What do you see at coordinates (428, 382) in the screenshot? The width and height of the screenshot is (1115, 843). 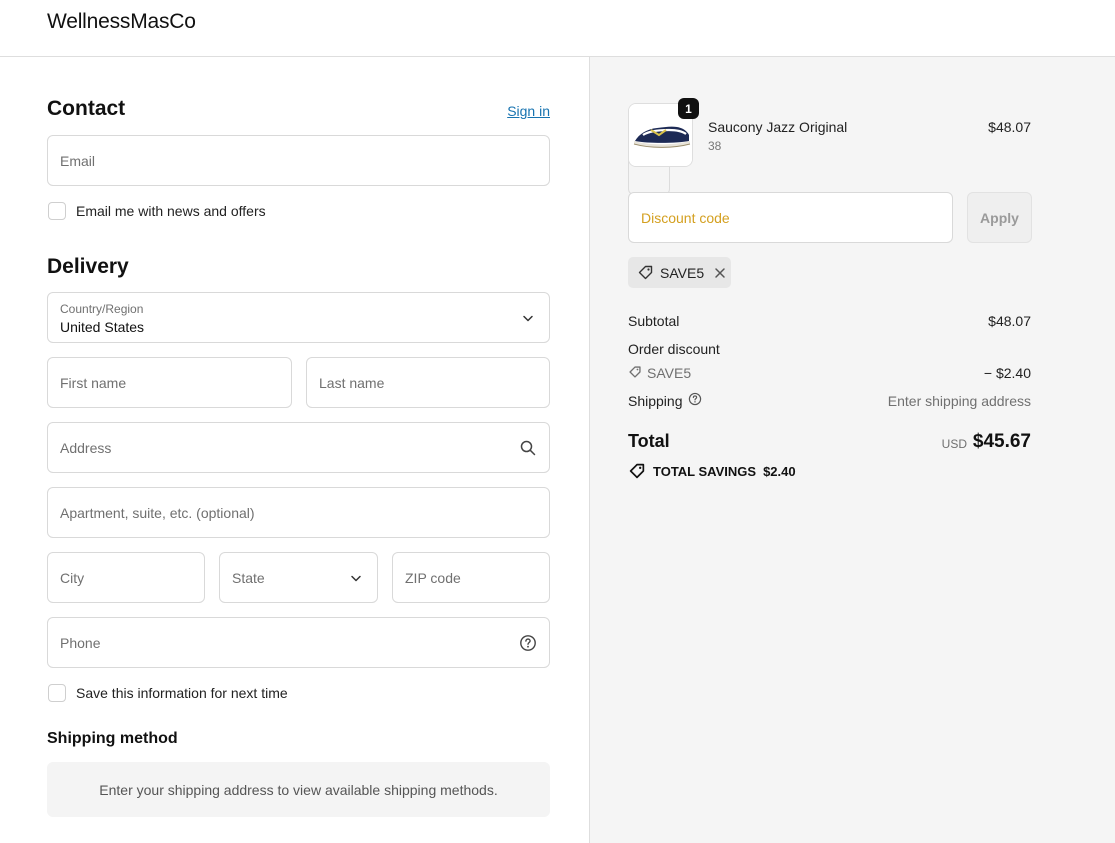 I see `last-name-field: Last name` at bounding box center [428, 382].